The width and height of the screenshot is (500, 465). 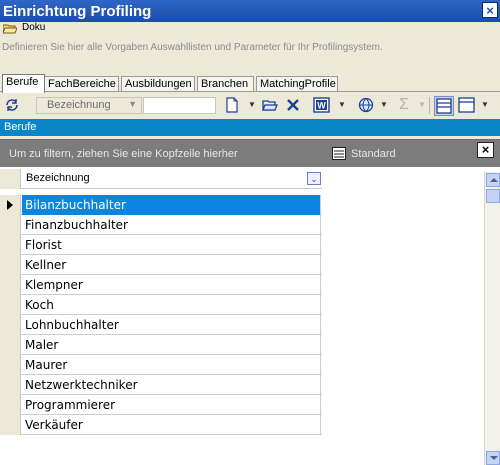 I want to click on chevron-down-icon: ▼, so click(x=132, y=104).